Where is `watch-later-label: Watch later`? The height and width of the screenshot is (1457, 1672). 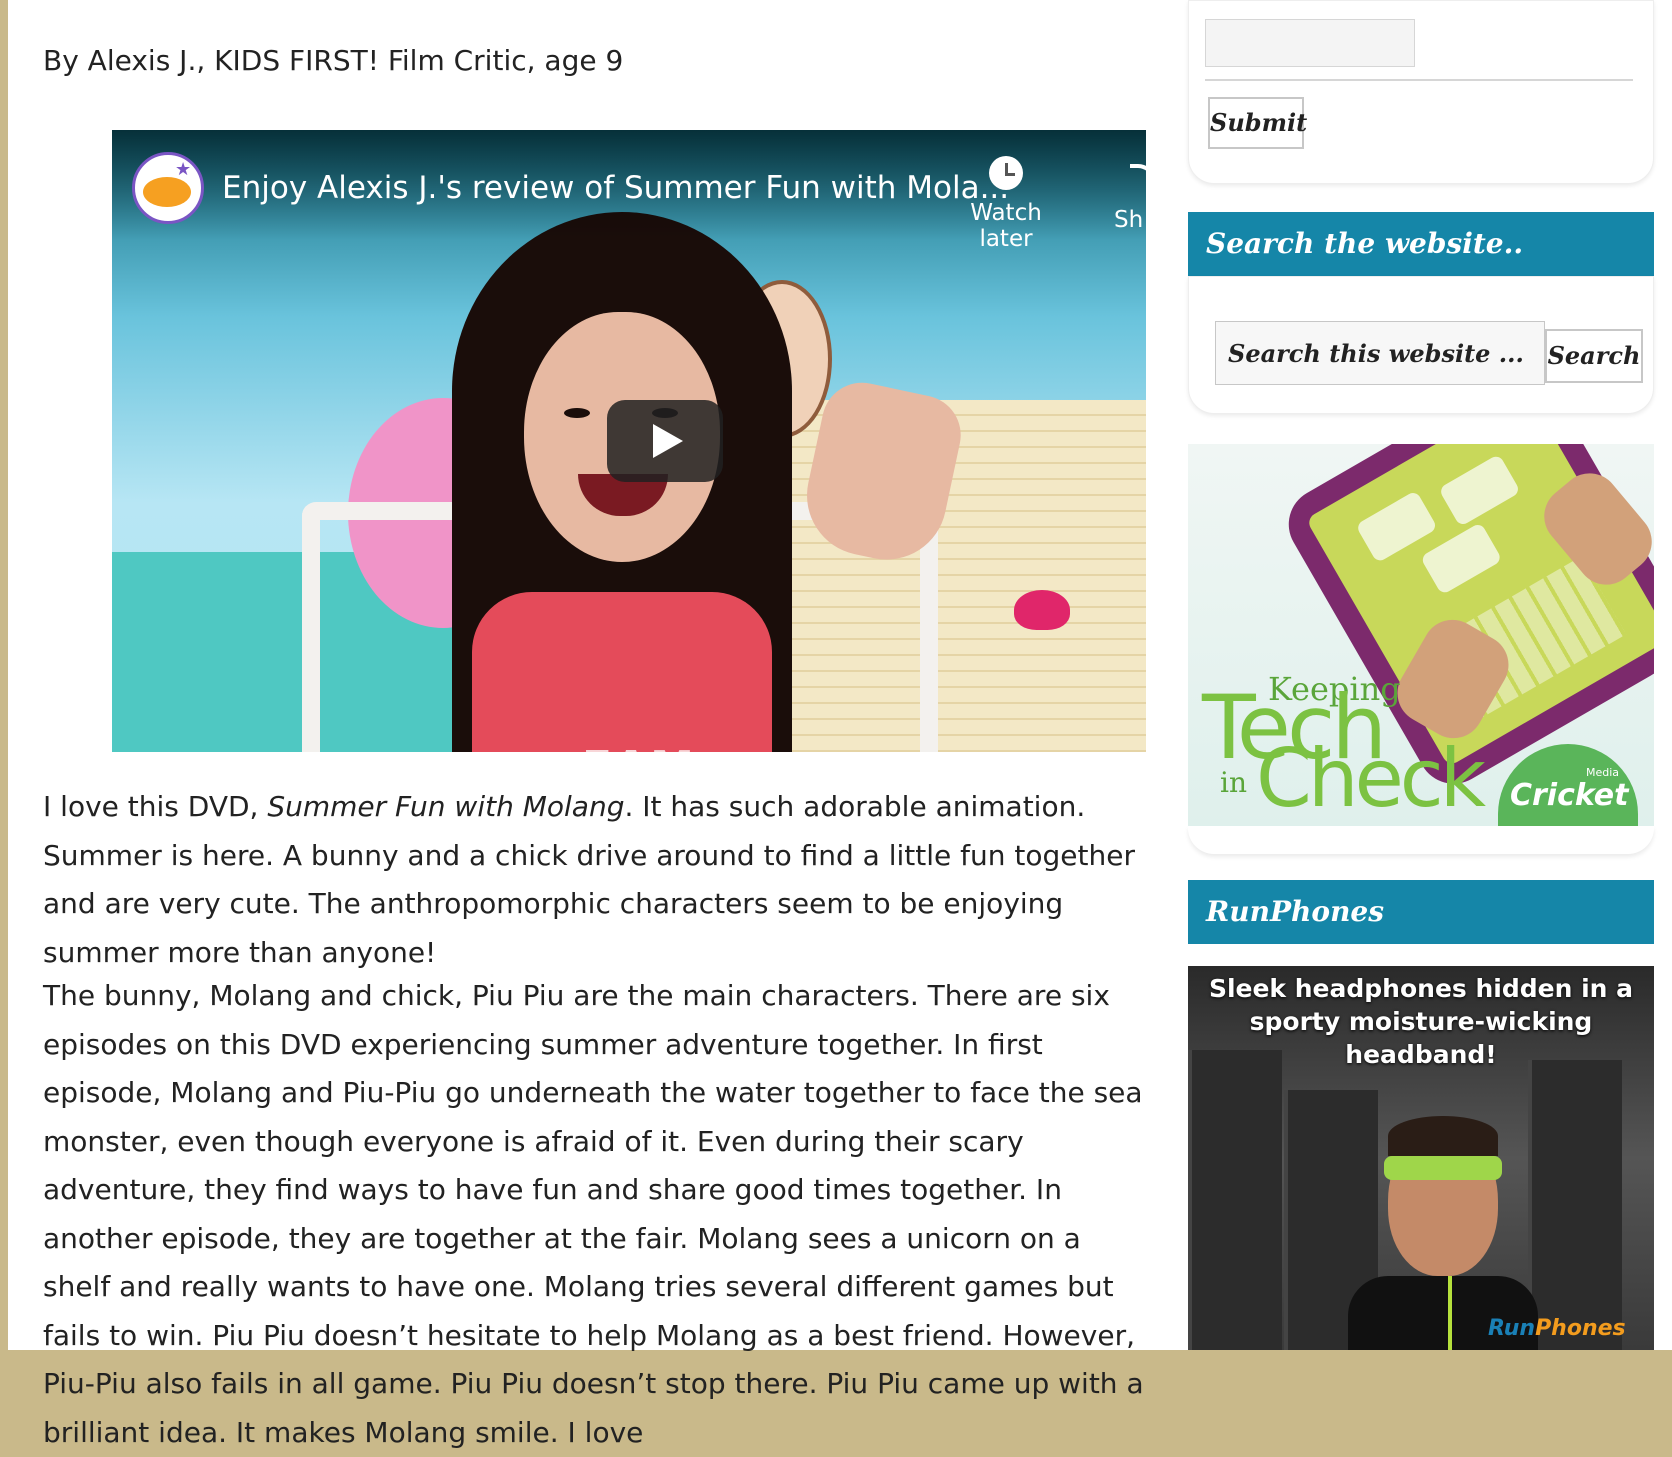
watch-later-label: Watch later is located at coordinates (1006, 226).